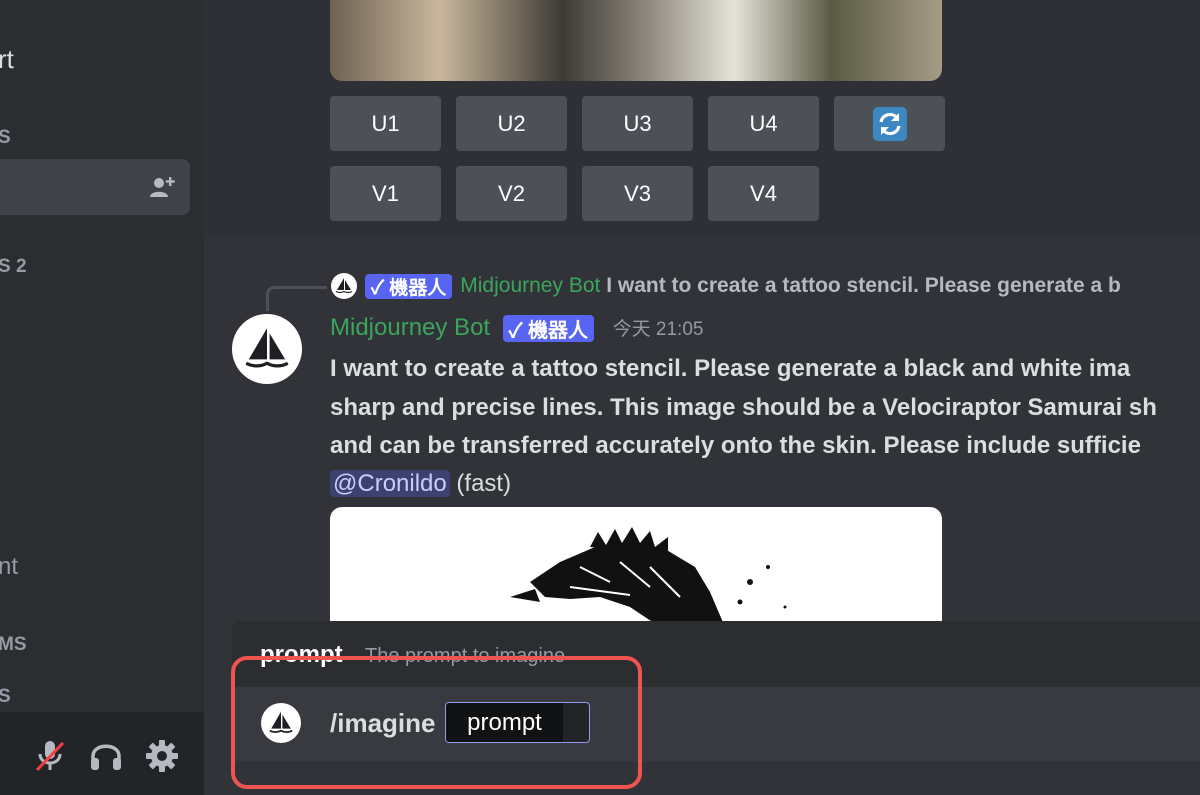  I want to click on mute-mic-icon, so click(50, 756).